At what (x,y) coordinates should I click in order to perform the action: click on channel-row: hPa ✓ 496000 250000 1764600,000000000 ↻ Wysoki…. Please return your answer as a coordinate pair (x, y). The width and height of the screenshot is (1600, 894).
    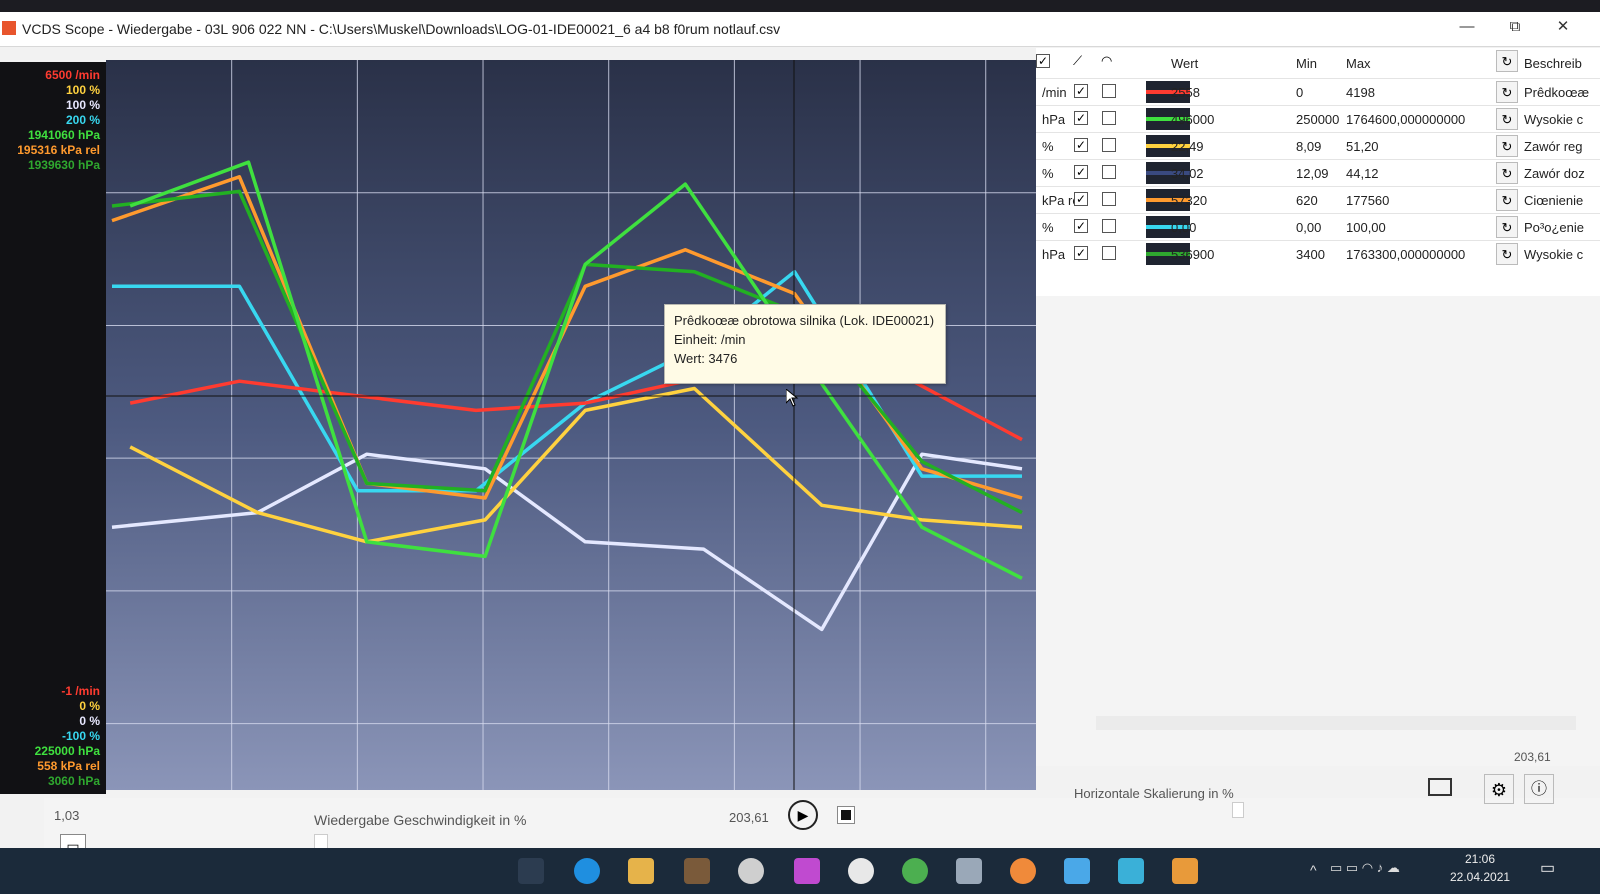
    Looking at the image, I should click on (1318, 119).